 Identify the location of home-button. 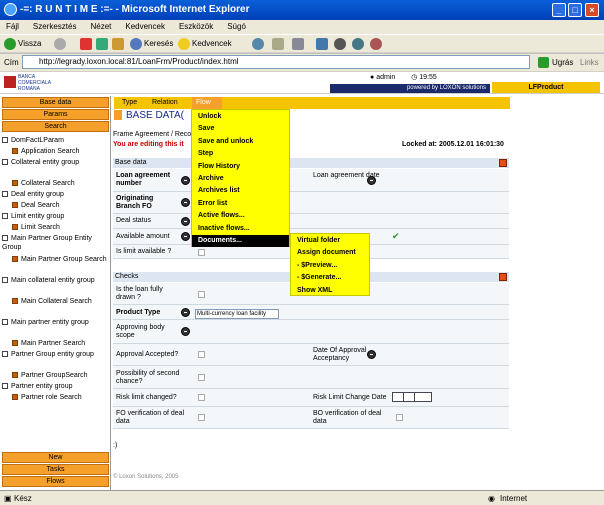
(119, 44).